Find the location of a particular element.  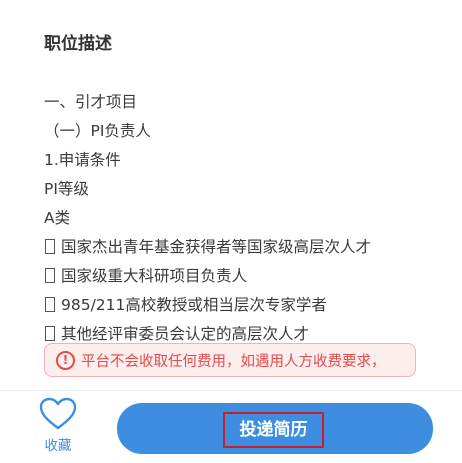

description-line: 国家杰出青年基金获得者等国家级高层次人才 is located at coordinates (244, 247).